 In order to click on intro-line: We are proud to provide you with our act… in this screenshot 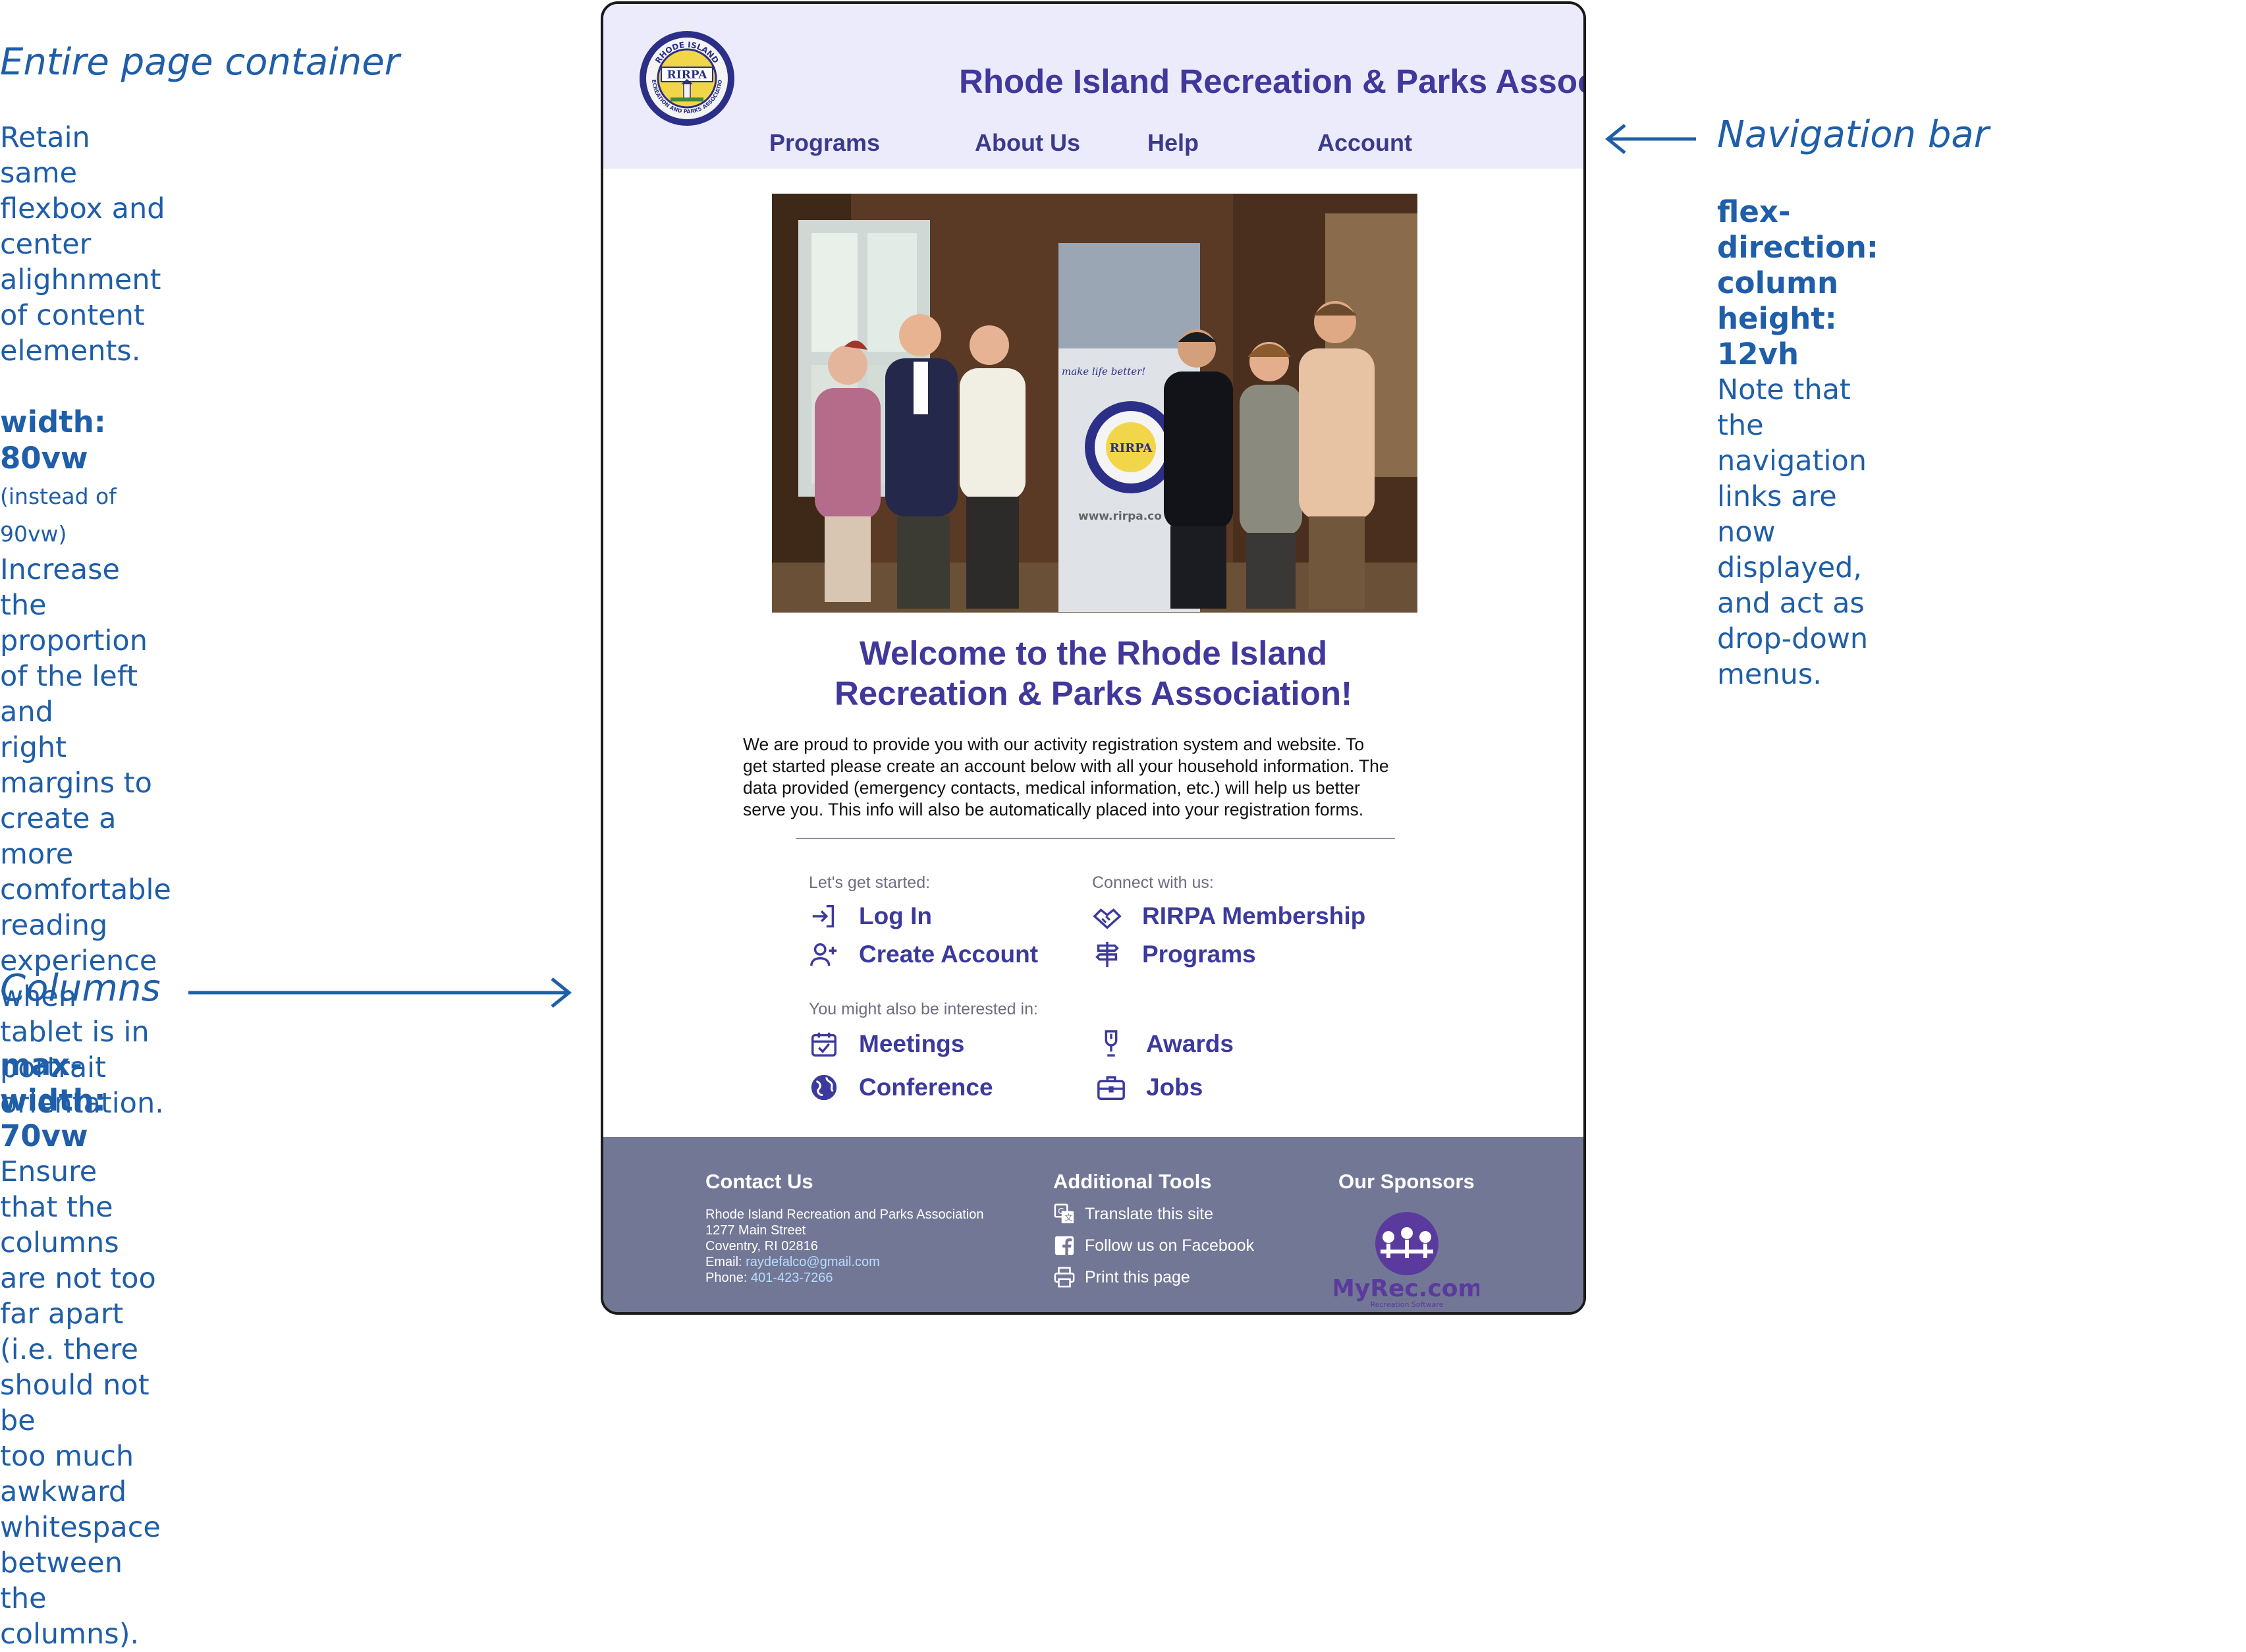, I will do `click(1054, 744)`.